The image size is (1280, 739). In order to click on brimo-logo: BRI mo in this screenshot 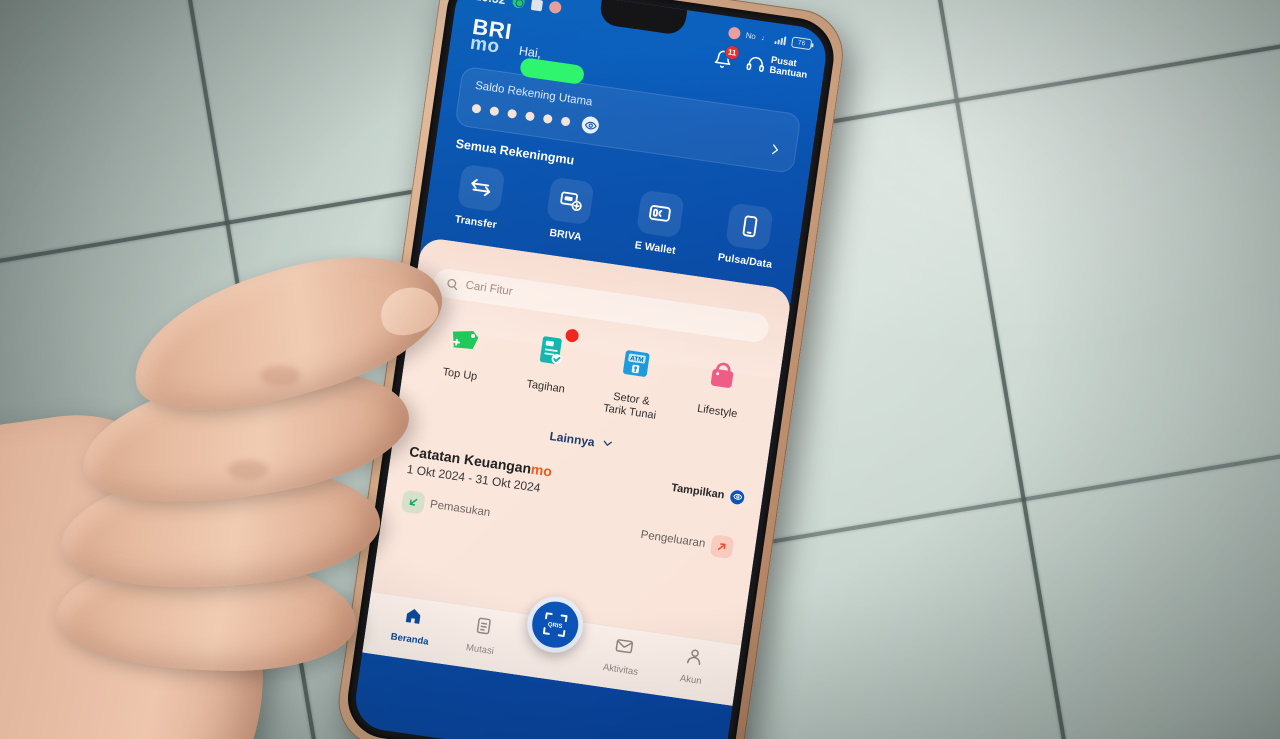, I will do `click(491, 36)`.